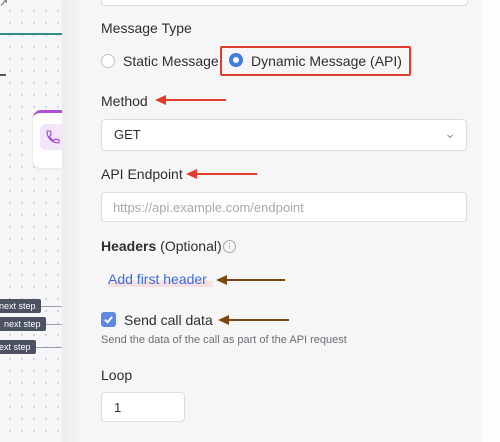  I want to click on message-type-label: Message Type, so click(146, 28).